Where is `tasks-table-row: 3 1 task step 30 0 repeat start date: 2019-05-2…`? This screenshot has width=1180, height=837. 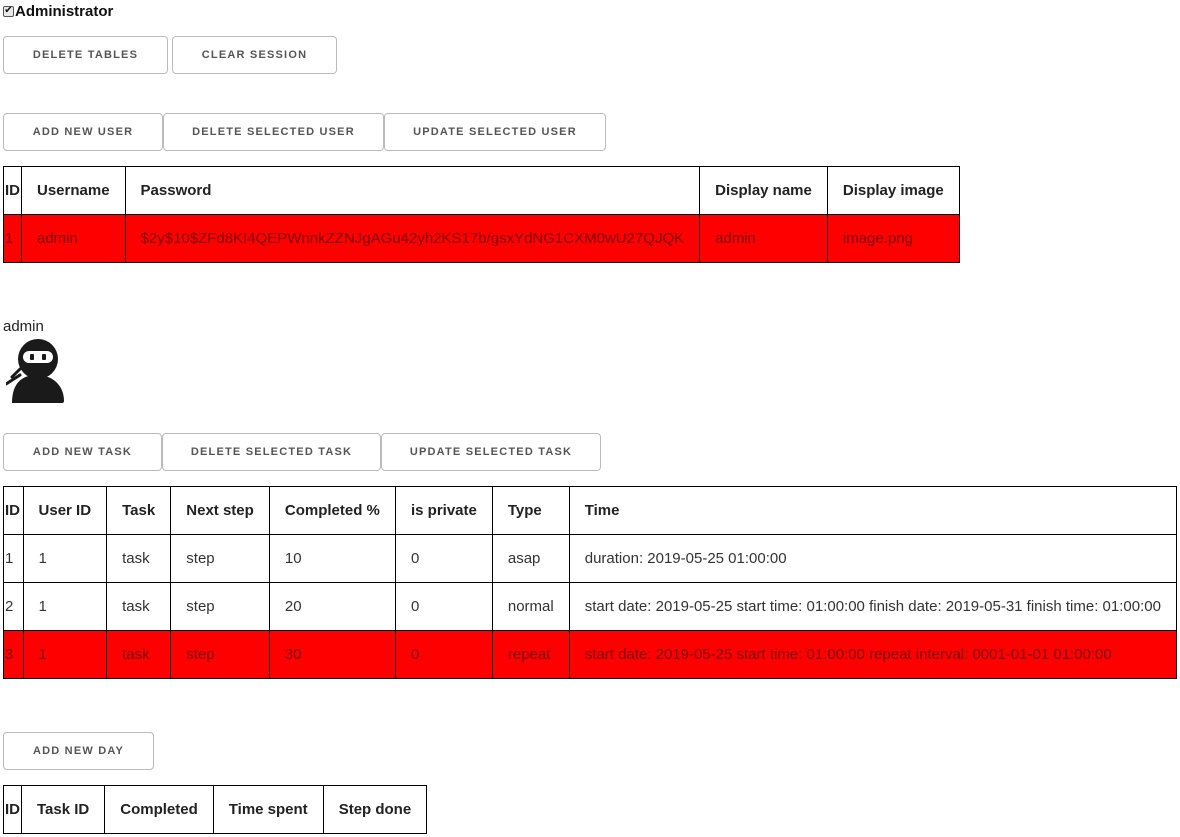
tasks-table-row: 3 1 task step 30 0 repeat start date: 2019-05-2… is located at coordinates (590, 654).